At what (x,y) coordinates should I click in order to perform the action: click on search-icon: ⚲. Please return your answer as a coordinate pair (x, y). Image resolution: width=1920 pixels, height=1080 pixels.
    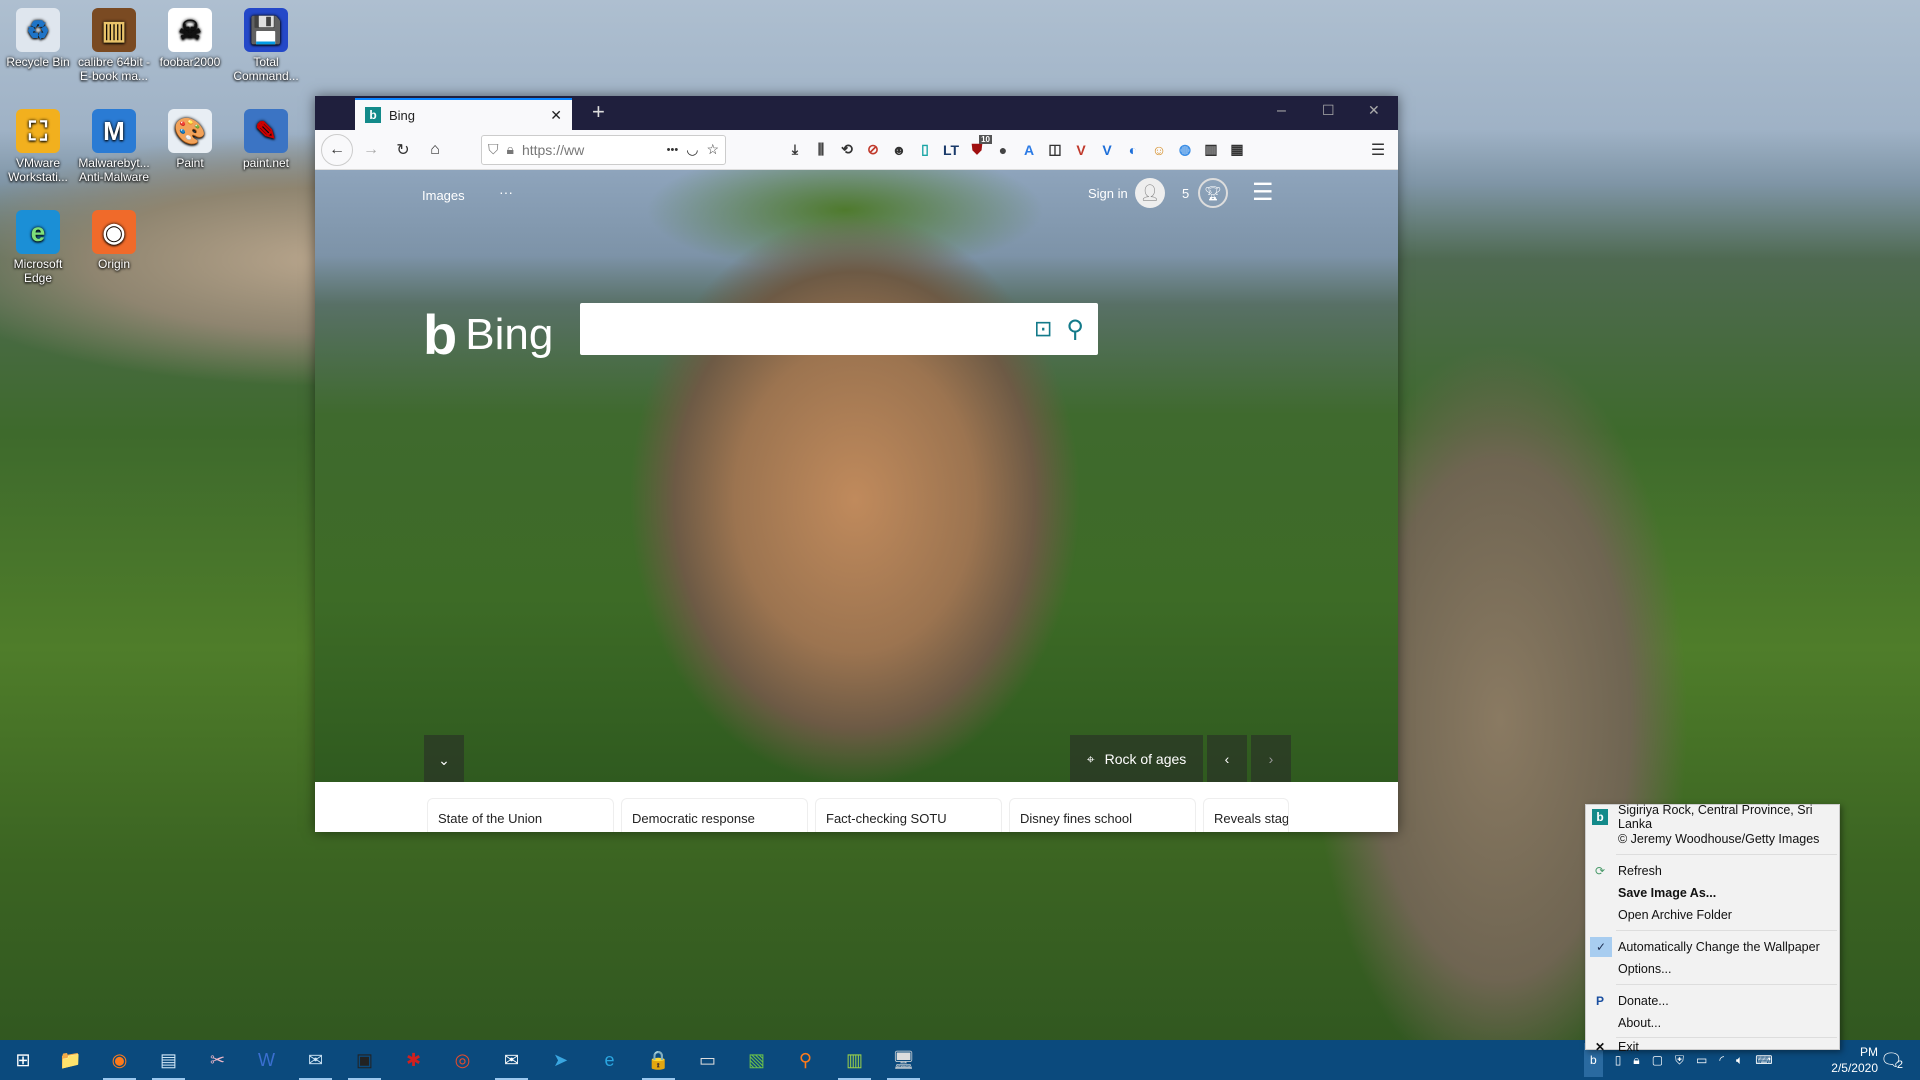
    Looking at the image, I should click on (1075, 329).